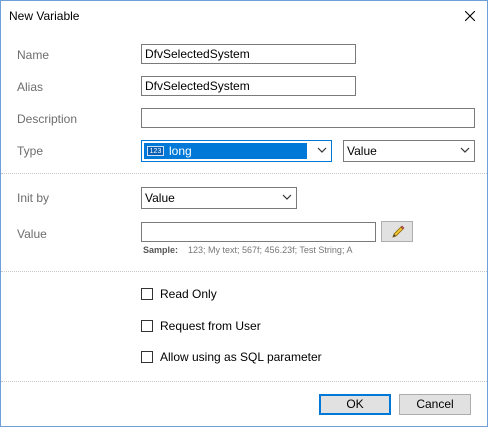  What do you see at coordinates (161, 250) in the screenshot?
I see `sample-label: Sample:` at bounding box center [161, 250].